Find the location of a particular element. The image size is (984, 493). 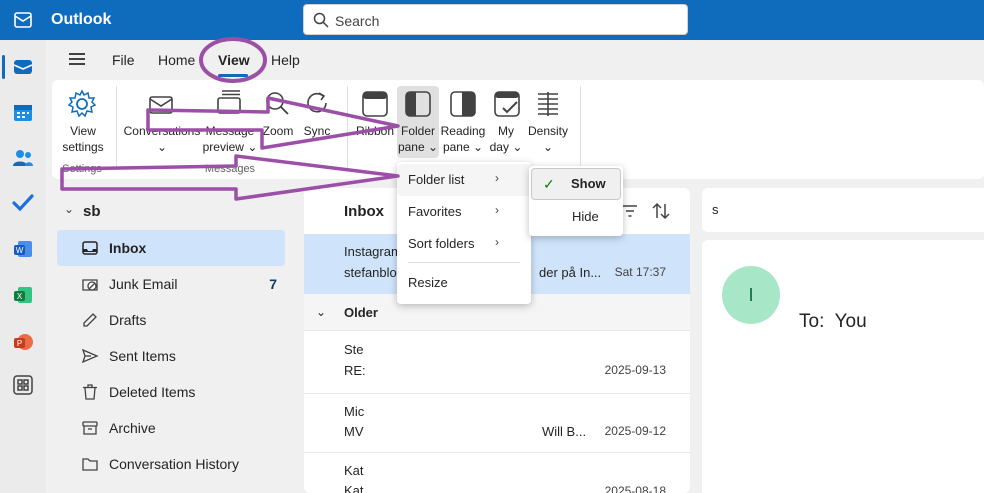

my-day-label-2: day ⌄ is located at coordinates (506, 147).